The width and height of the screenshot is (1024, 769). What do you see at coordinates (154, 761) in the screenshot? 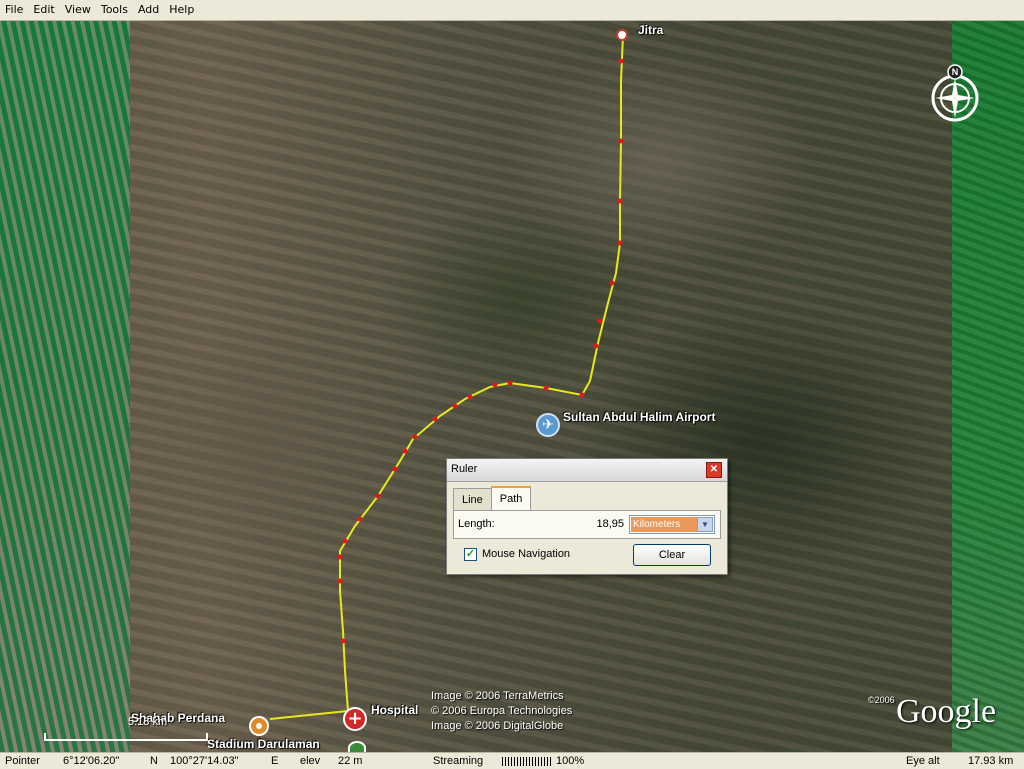
I see `latitude-direction: N` at bounding box center [154, 761].